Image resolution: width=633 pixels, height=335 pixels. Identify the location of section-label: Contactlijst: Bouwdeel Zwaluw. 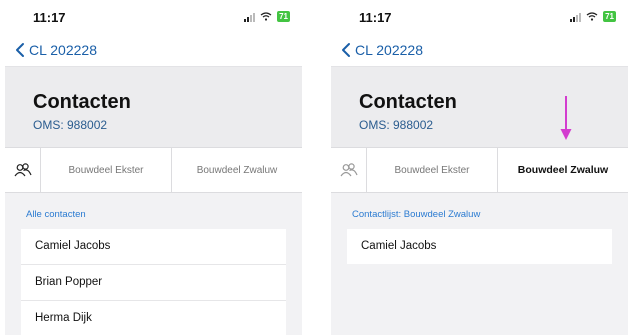
(416, 214).